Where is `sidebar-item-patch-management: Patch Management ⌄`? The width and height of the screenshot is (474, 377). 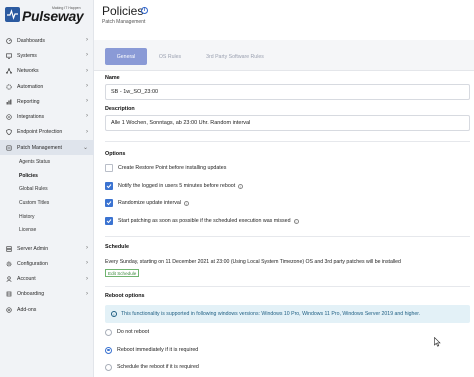
sidebar-item-patch-management: Patch Management ⌄ is located at coordinates (47, 148).